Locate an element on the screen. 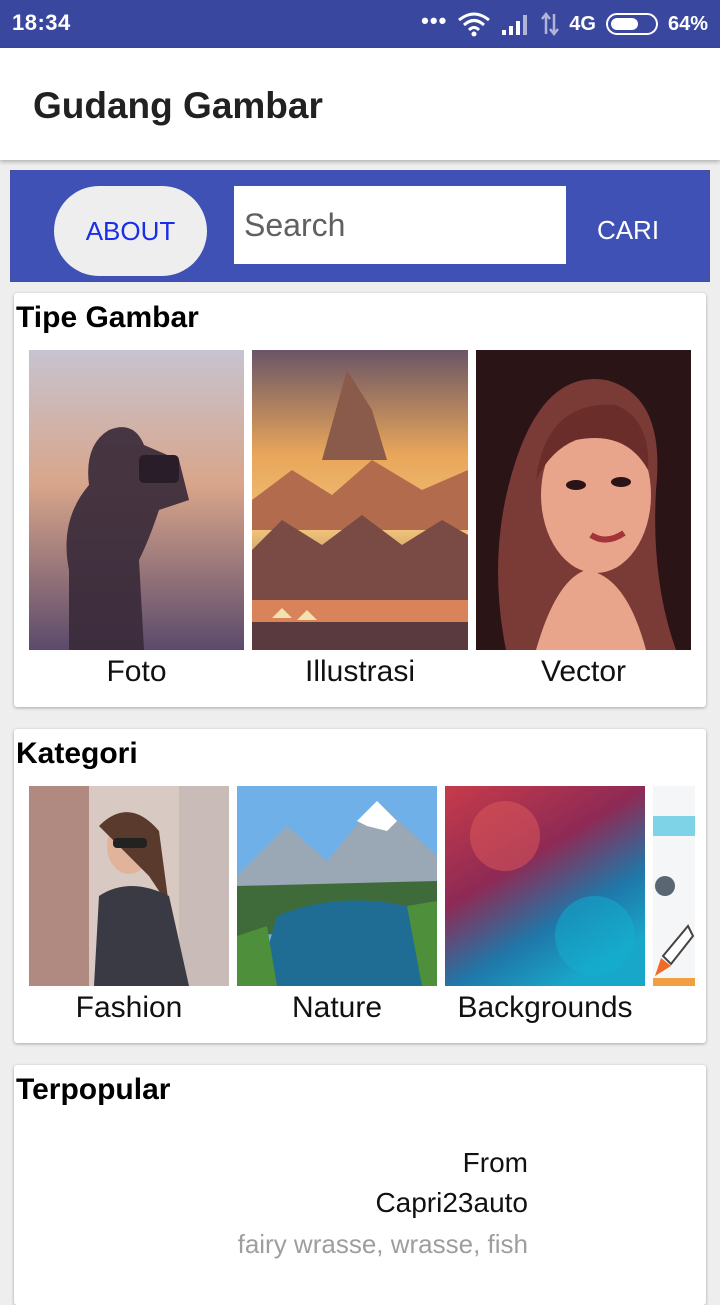 This screenshot has height=1305, width=720. photographer-image is located at coordinates (136, 500).